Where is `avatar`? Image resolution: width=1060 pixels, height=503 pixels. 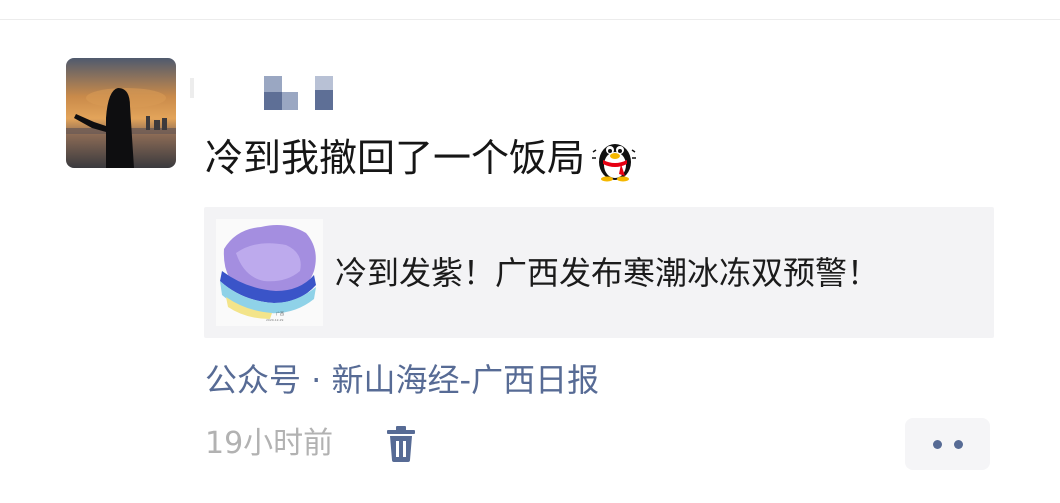
avatar is located at coordinates (121, 113).